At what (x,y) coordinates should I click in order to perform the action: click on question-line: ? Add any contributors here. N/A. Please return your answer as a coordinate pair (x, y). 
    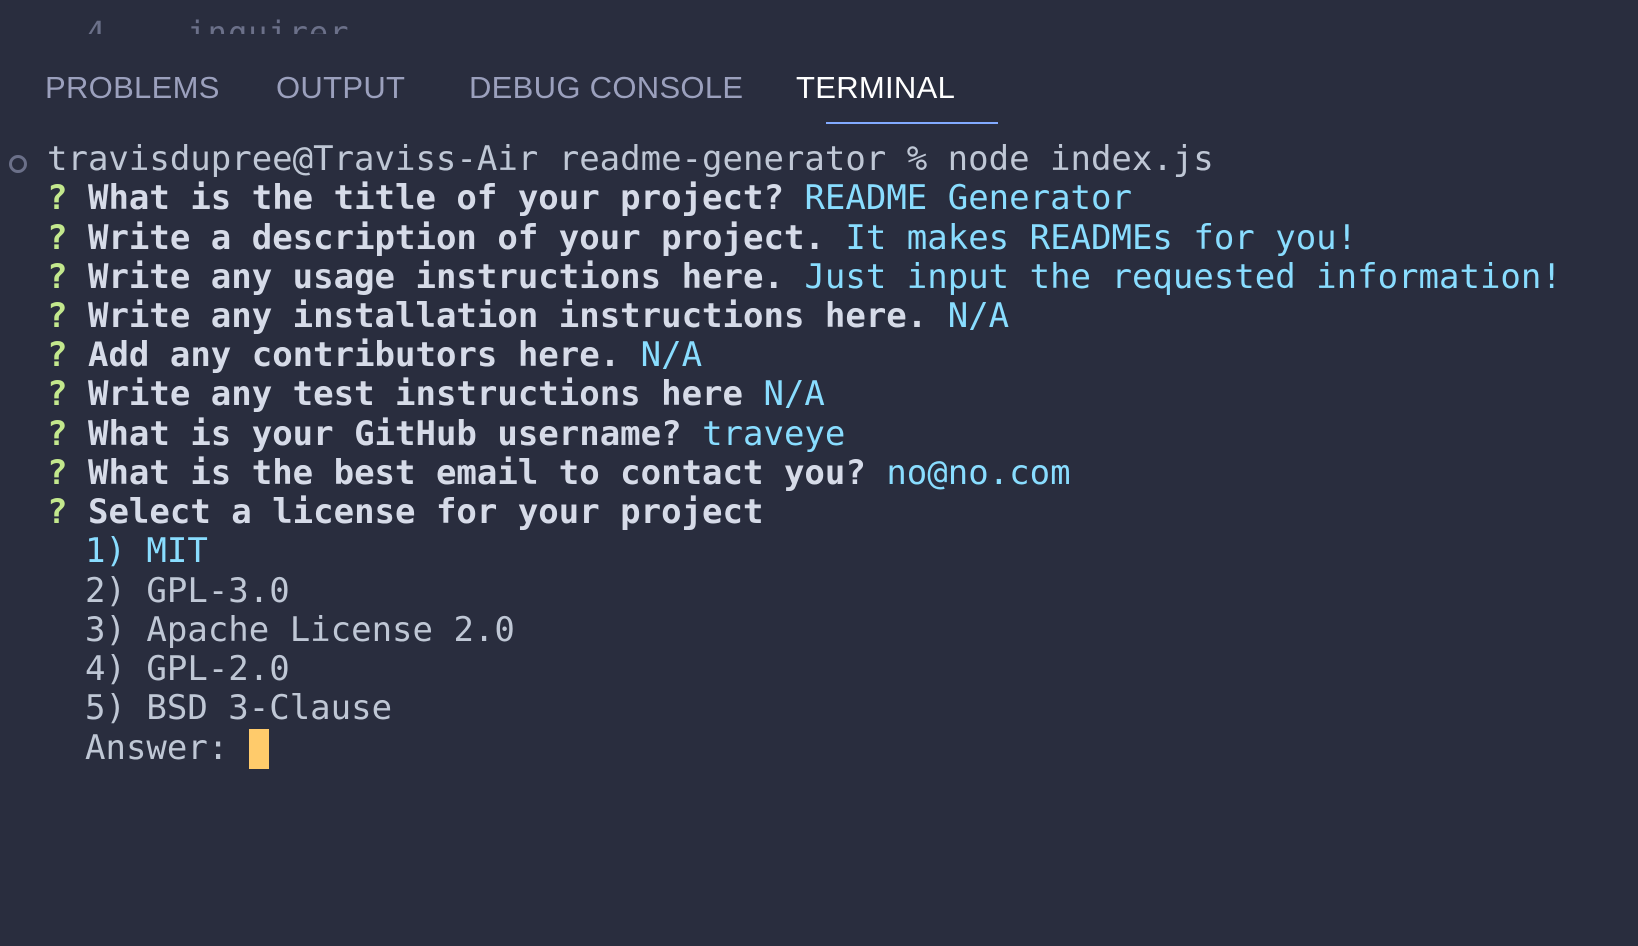
    Looking at the image, I should click on (374, 355).